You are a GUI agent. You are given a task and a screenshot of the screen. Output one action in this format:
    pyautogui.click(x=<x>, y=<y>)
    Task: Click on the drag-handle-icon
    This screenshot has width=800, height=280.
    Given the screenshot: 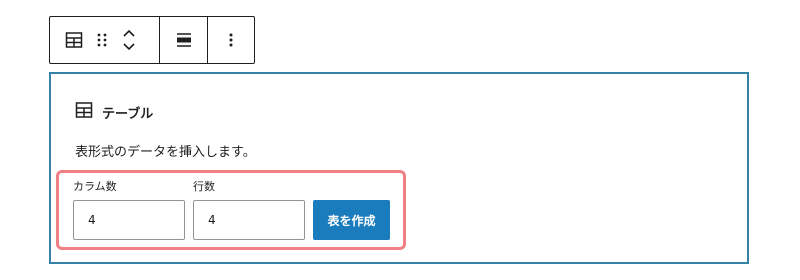 What is the action you would take?
    pyautogui.click(x=102, y=40)
    